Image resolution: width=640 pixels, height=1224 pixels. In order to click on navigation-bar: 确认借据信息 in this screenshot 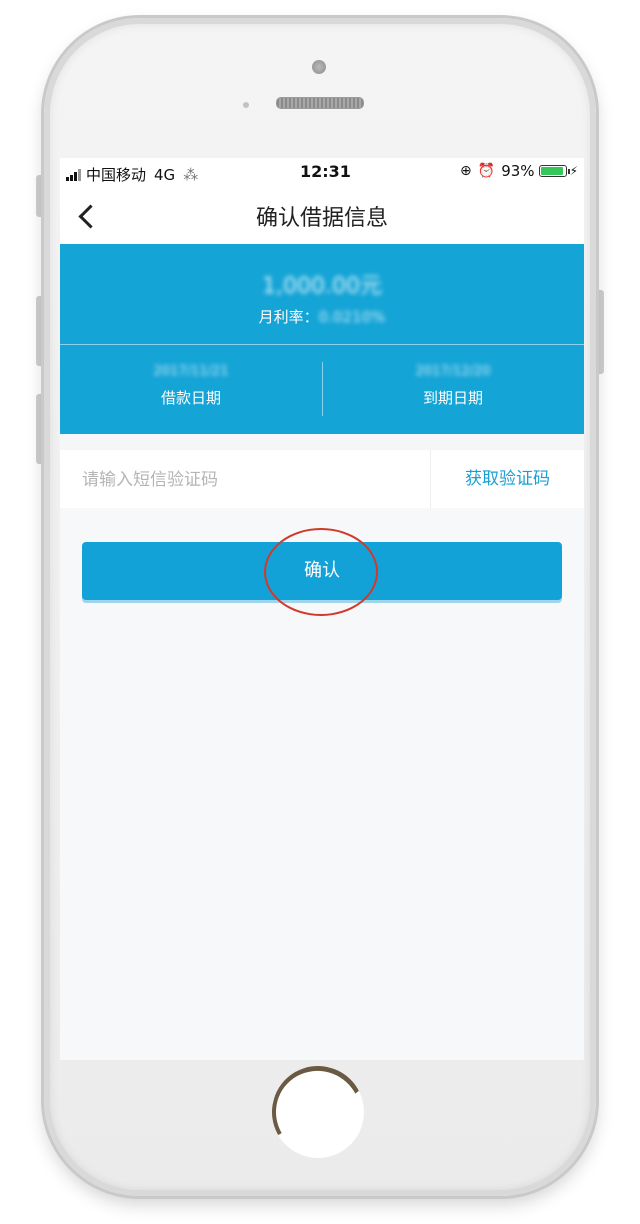, I will do `click(322, 216)`.